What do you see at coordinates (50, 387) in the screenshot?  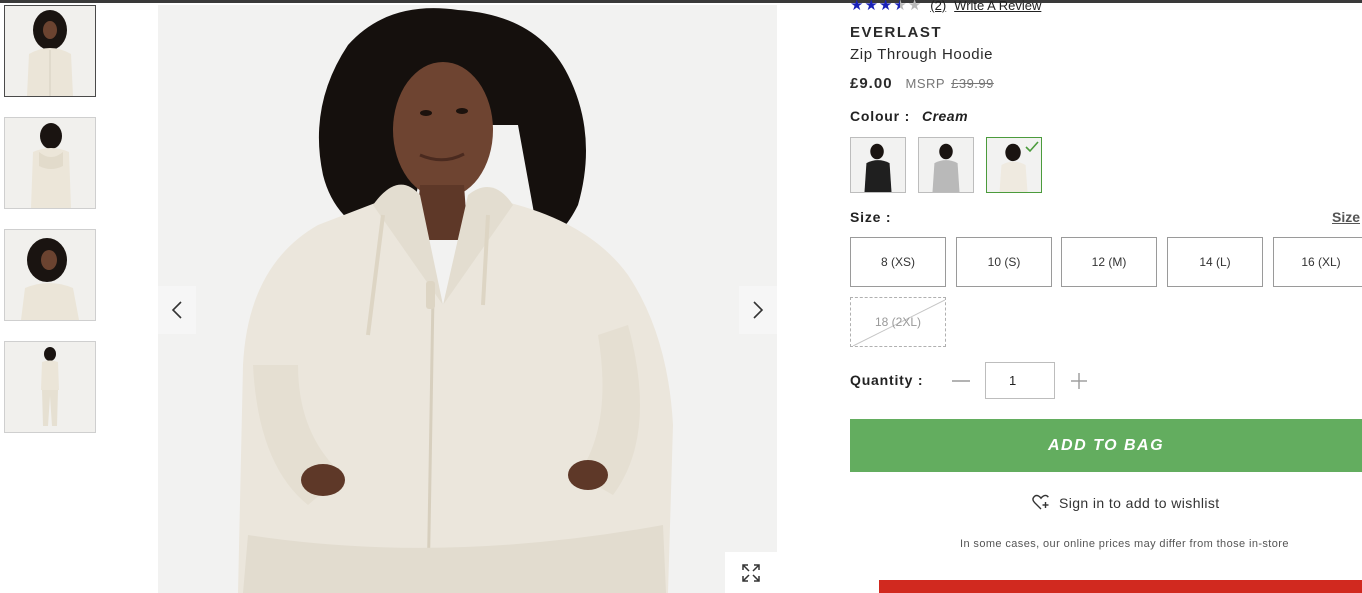 I see `thumbnail-full` at bounding box center [50, 387].